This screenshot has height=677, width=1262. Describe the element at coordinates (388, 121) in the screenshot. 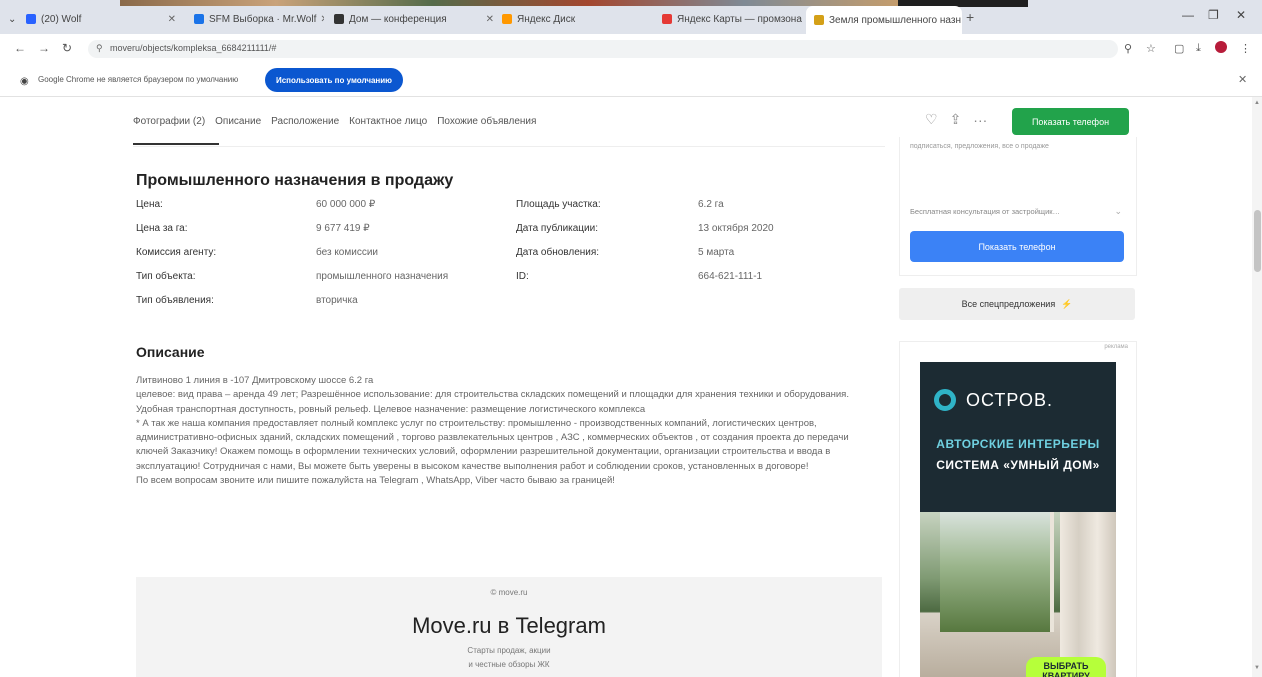

I see `subnav-contact: Контактное лицо` at that location.